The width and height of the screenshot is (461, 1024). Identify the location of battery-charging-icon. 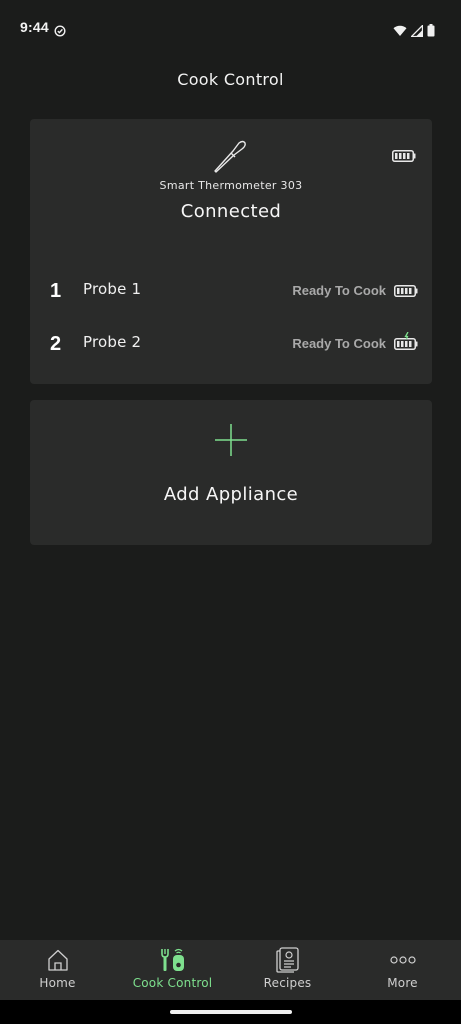
(406, 342).